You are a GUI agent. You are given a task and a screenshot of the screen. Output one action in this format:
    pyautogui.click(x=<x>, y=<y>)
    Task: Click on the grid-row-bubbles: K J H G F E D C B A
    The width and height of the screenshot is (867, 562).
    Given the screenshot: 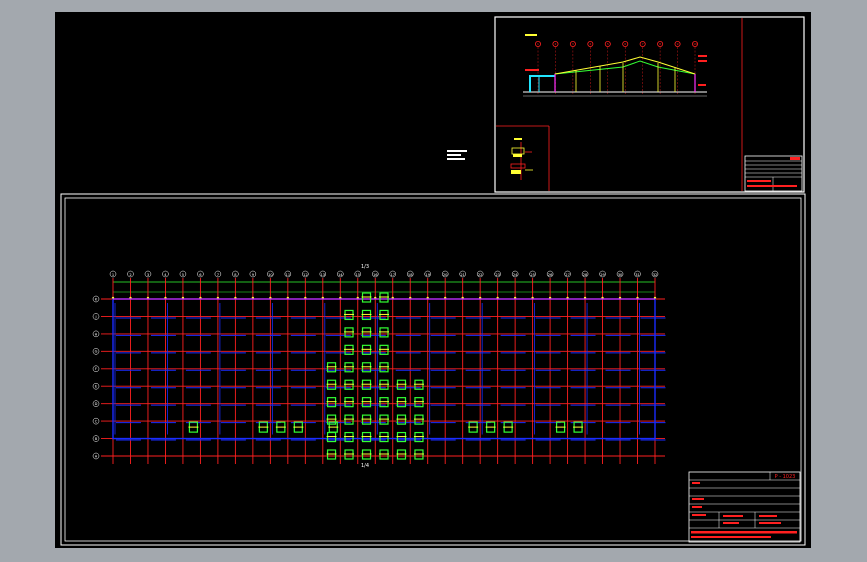 What is the action you would take?
    pyautogui.click(x=96, y=377)
    